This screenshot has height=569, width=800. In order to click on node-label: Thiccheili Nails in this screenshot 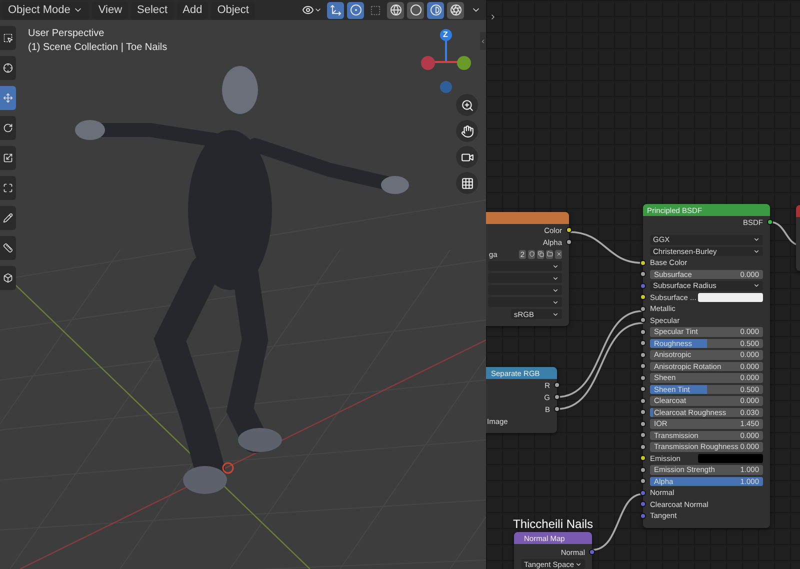, I will do `click(553, 524)`.